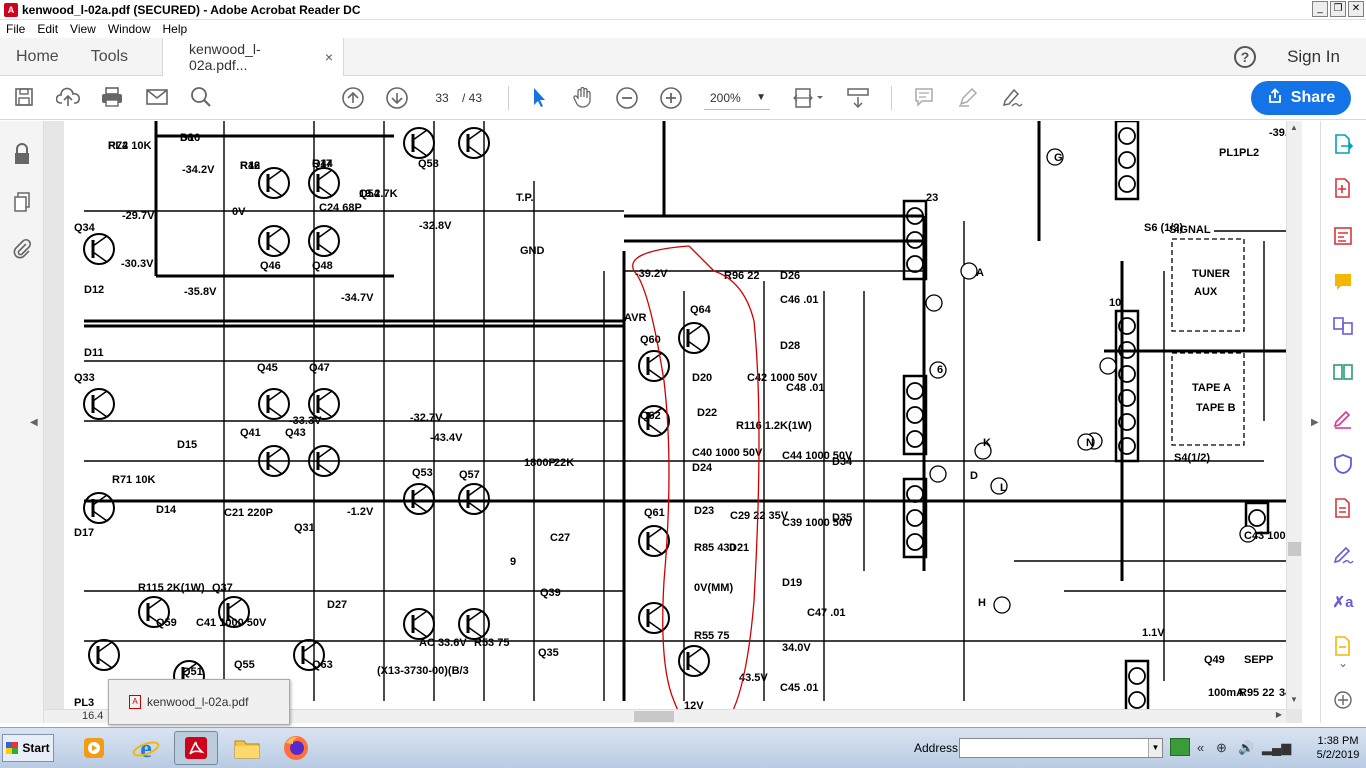  I want to click on menu-edit: Edit, so click(47, 29).